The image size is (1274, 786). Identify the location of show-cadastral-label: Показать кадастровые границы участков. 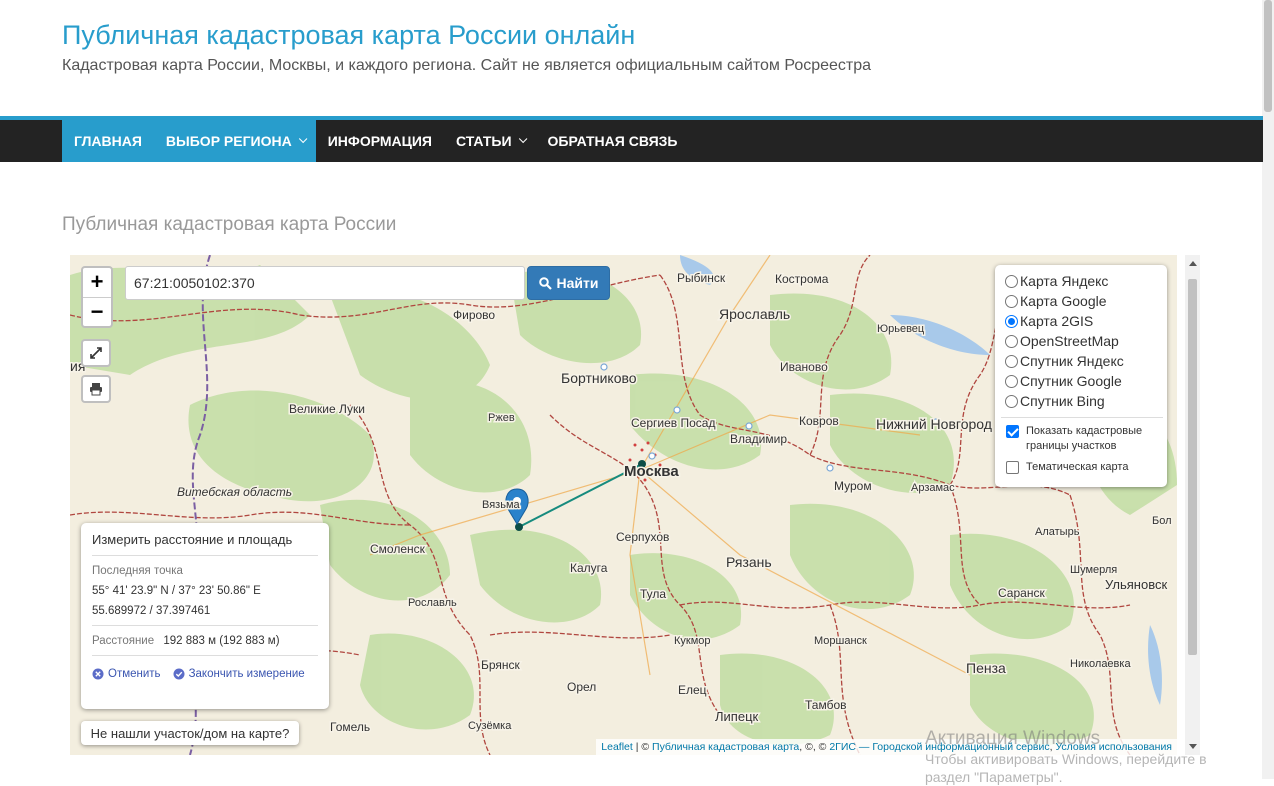
(1084, 438).